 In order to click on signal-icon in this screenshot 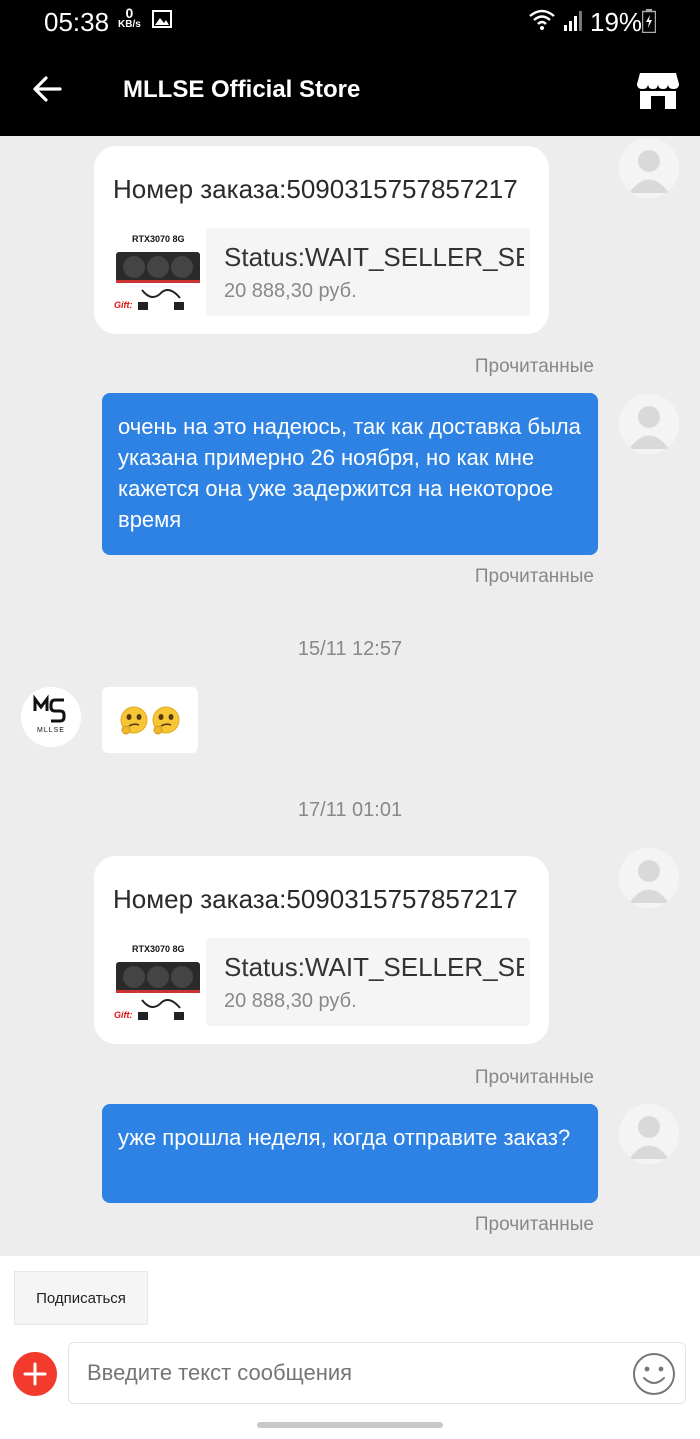, I will do `click(573, 21)`.